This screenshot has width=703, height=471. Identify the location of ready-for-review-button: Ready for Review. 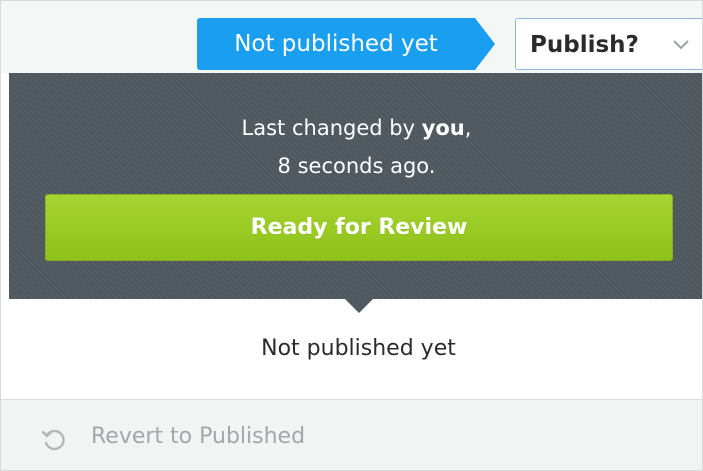
(359, 227).